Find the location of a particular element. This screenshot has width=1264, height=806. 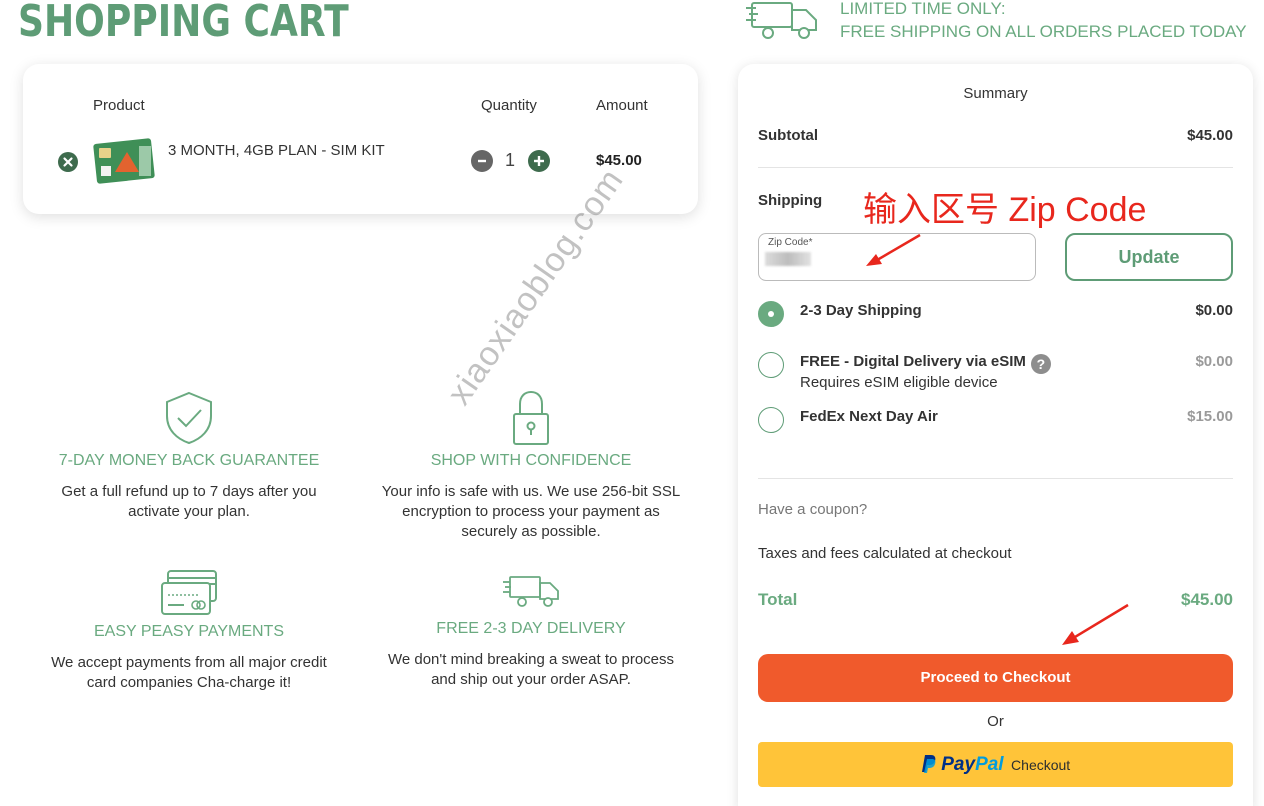

zip-code-annotation: 输入区号 Zip Code is located at coordinates (1005, 210).